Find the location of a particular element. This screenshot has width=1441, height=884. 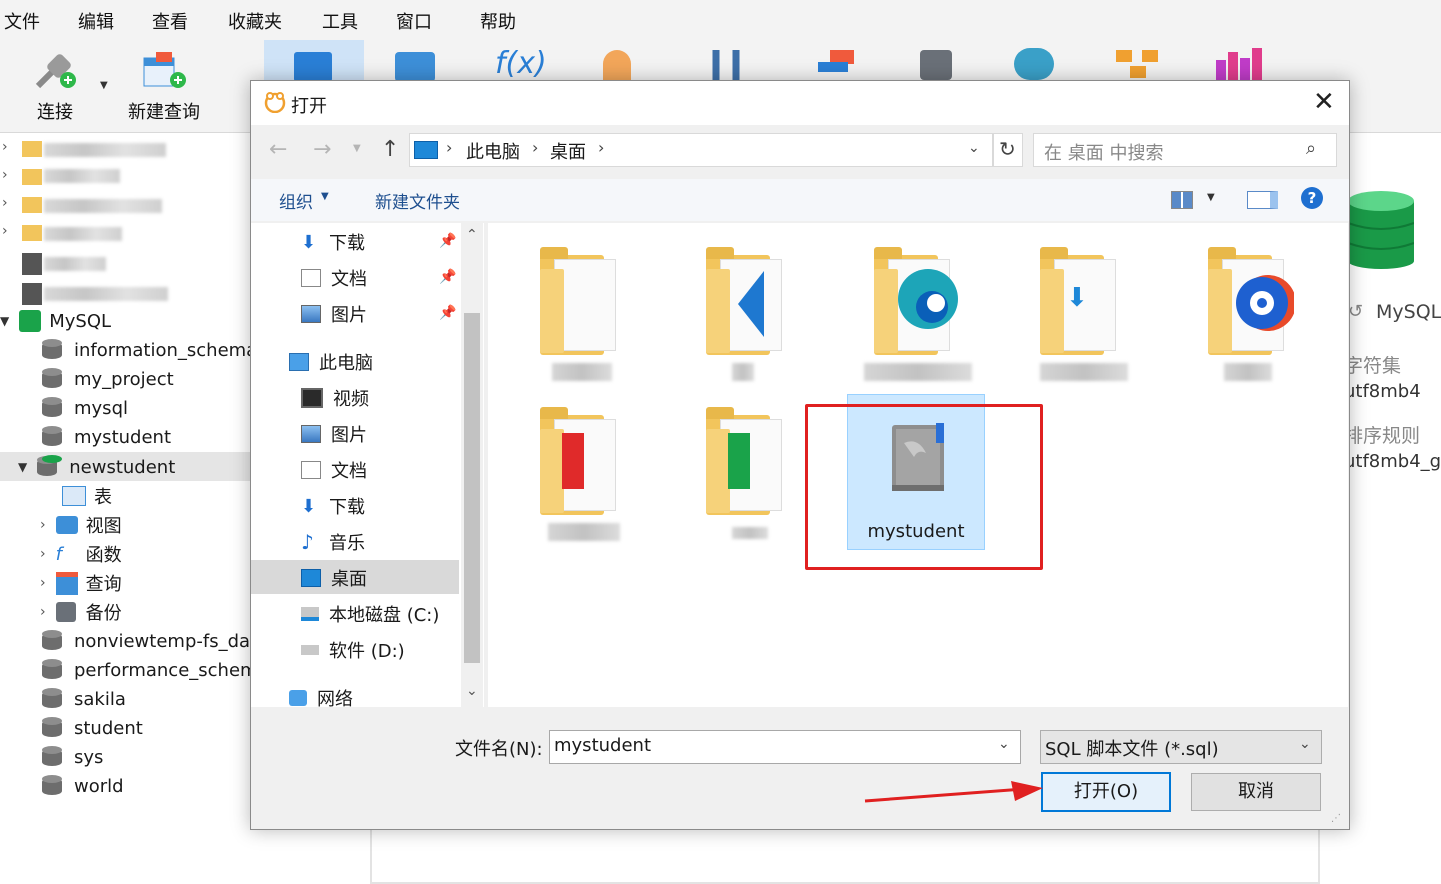

nav-music: ♪ 音乐 is located at coordinates (333, 542).